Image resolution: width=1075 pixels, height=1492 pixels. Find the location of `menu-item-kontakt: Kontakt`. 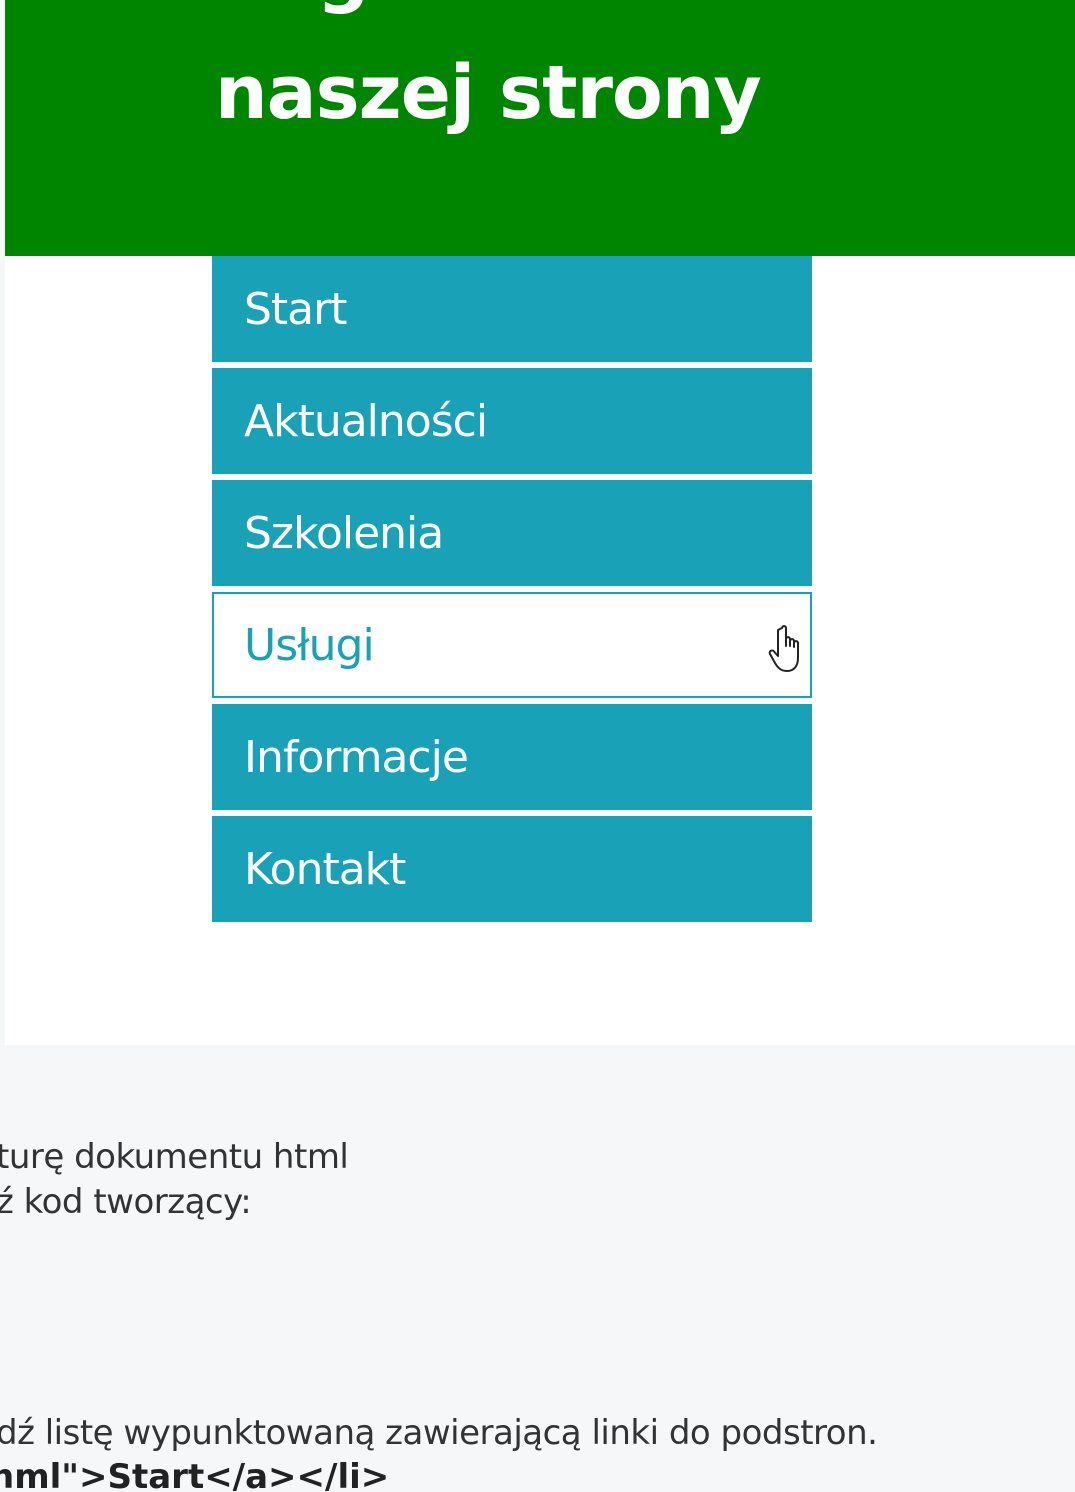

menu-item-kontakt: Kontakt is located at coordinates (512, 869).